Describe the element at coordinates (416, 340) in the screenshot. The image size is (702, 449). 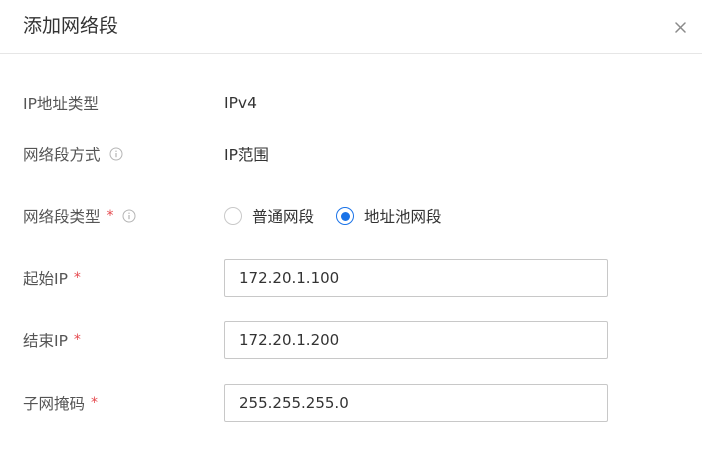
I see `end-ip-input` at that location.